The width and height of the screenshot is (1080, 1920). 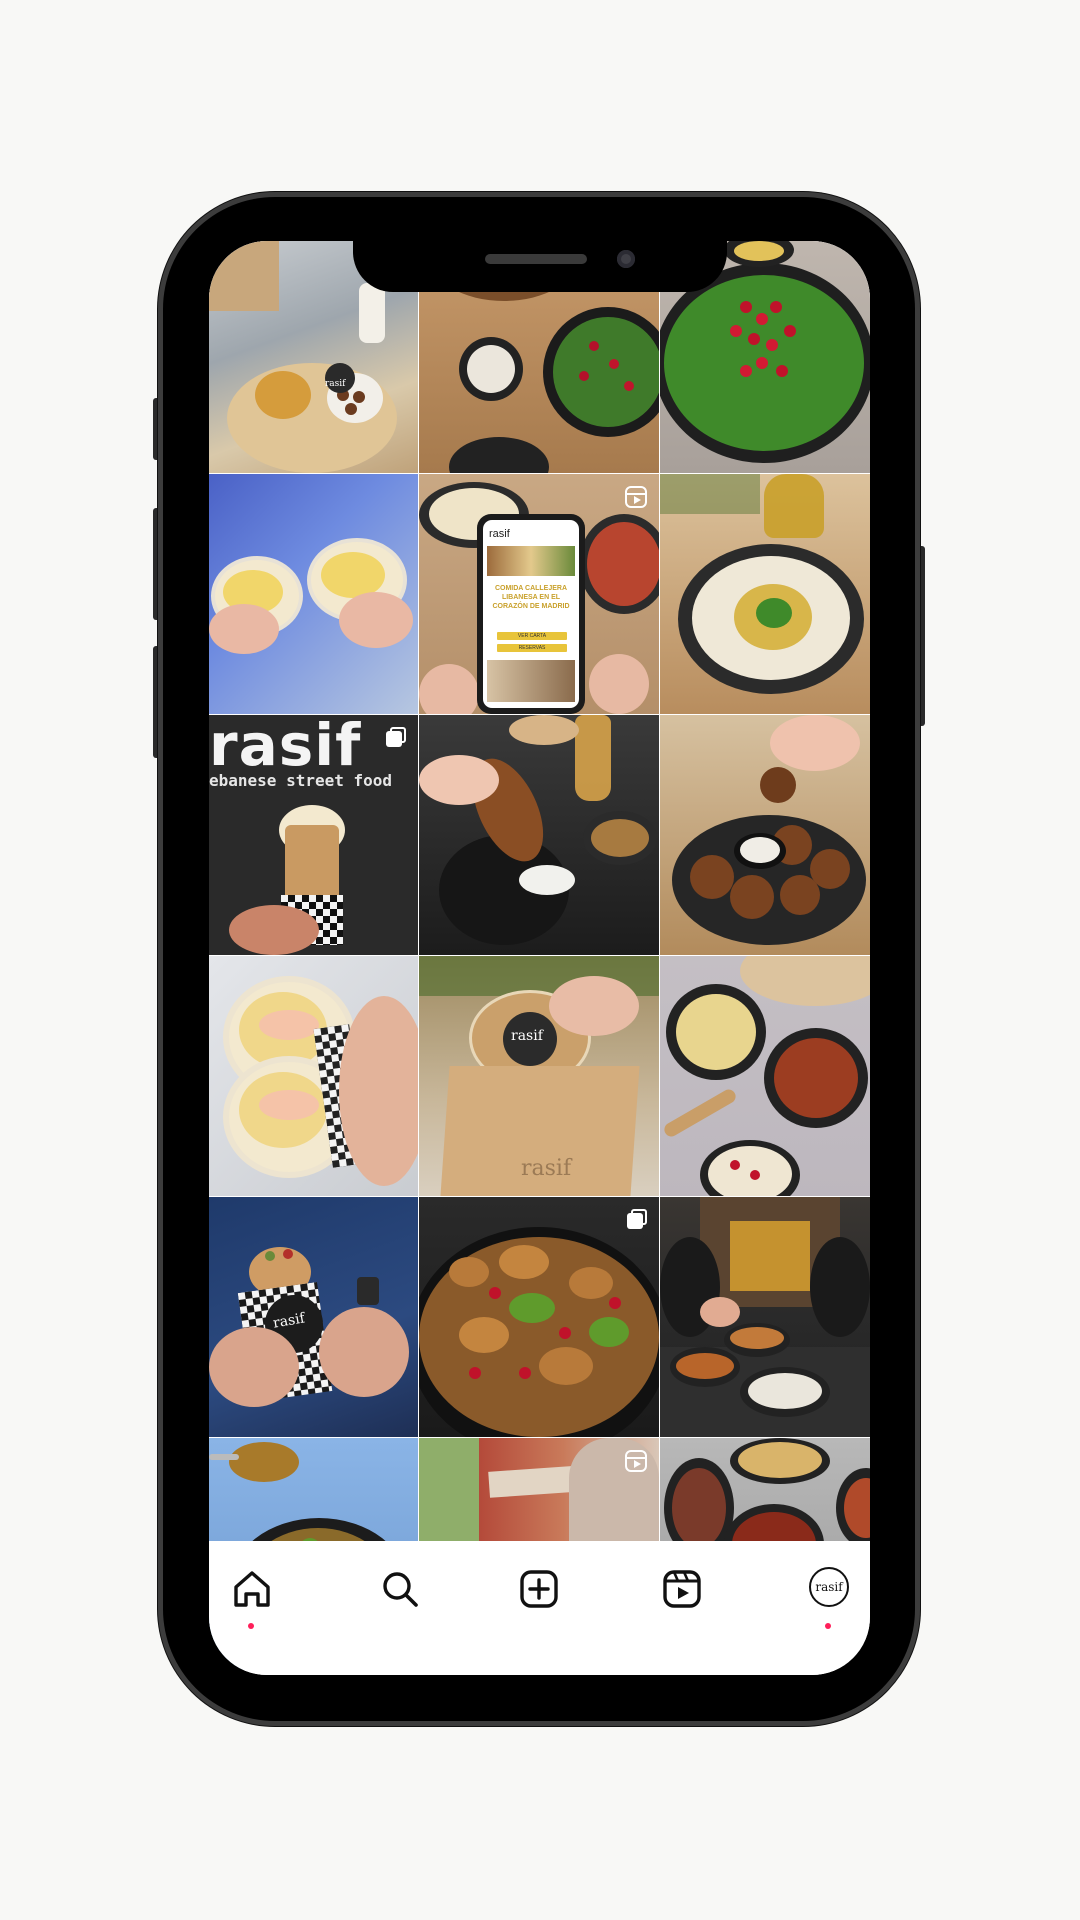 What do you see at coordinates (805, 981) in the screenshot?
I see `pita-bread` at bounding box center [805, 981].